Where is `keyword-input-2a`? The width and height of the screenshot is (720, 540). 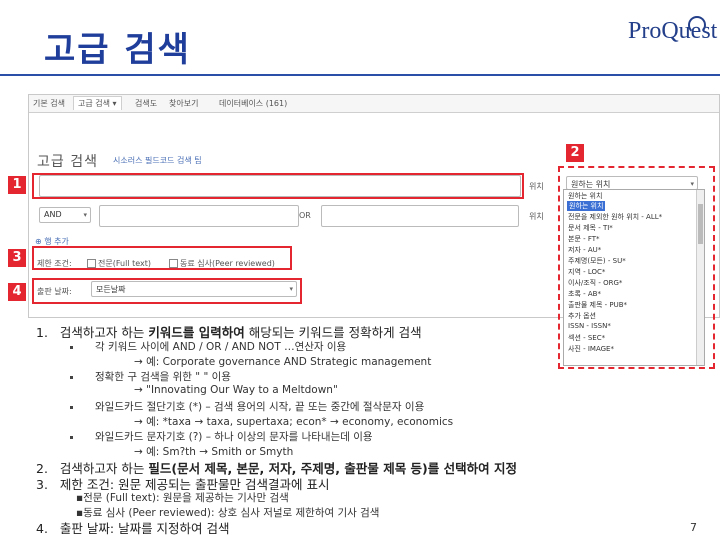 keyword-input-2a is located at coordinates (199, 216).